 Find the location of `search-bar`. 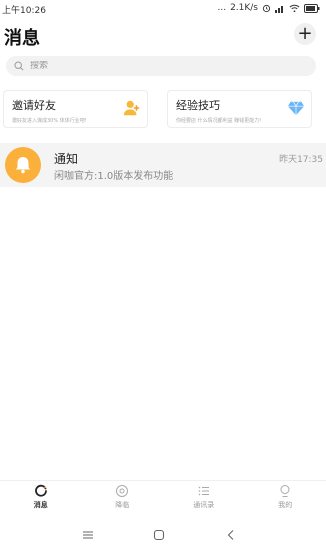

search-bar is located at coordinates (161, 66).